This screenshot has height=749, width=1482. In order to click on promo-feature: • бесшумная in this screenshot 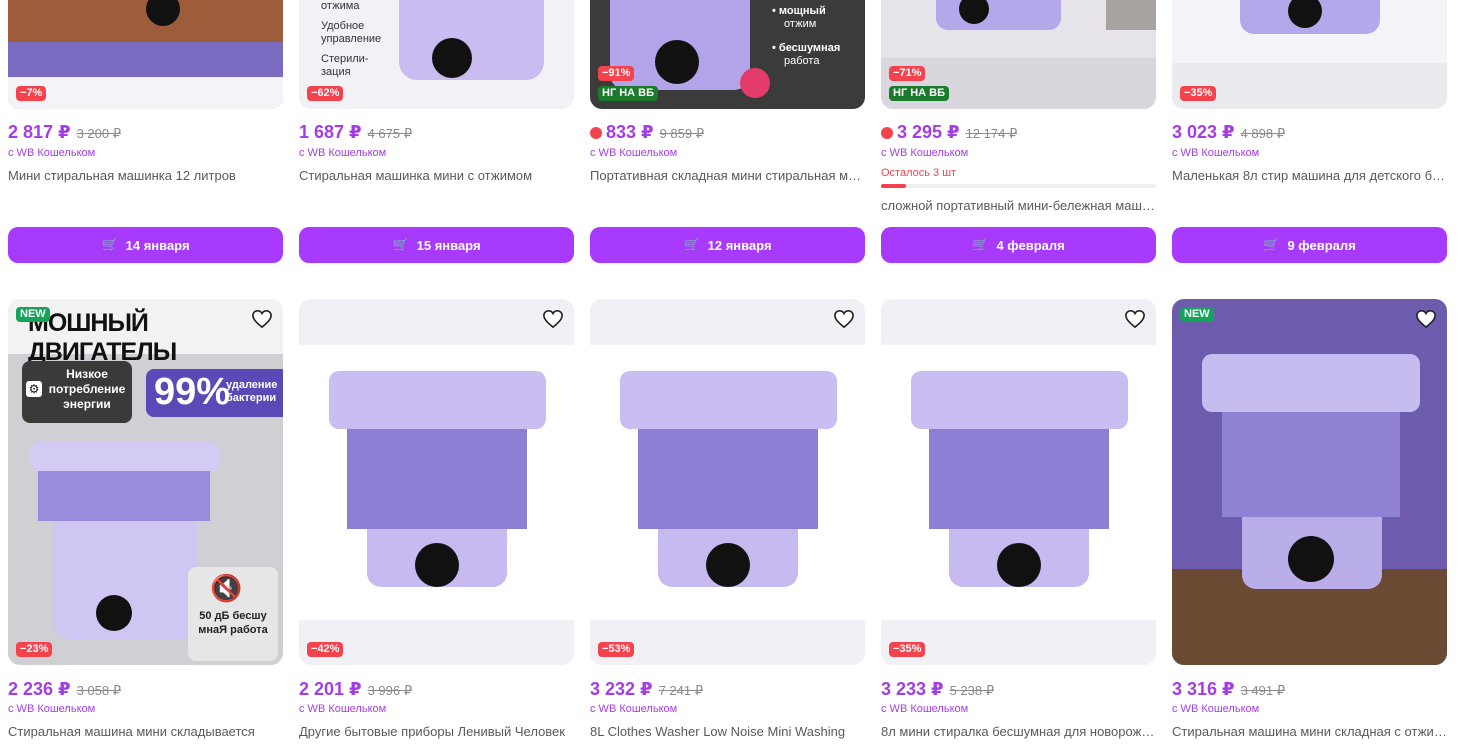, I will do `click(806, 48)`.